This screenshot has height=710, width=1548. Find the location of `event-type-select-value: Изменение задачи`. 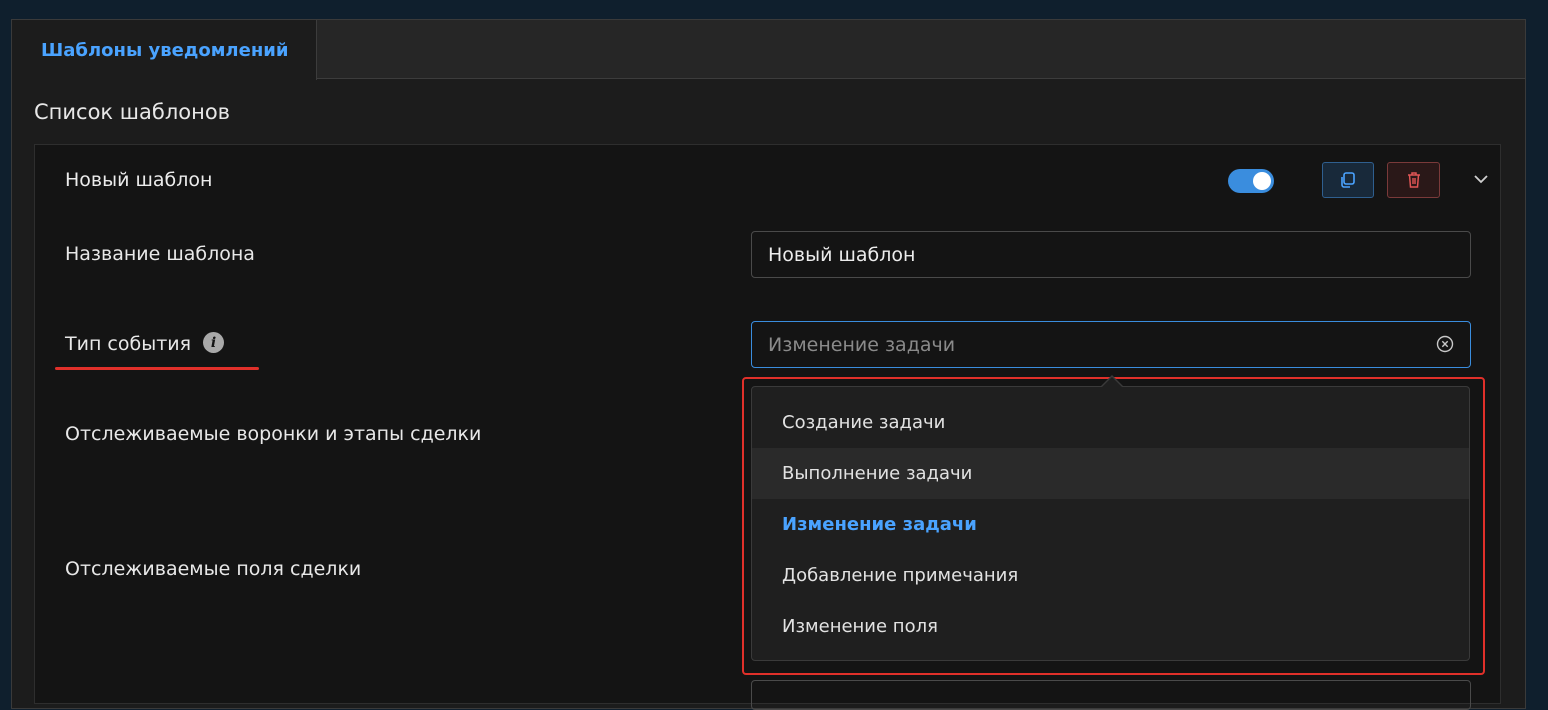

event-type-select-value: Изменение задачи is located at coordinates (862, 344).